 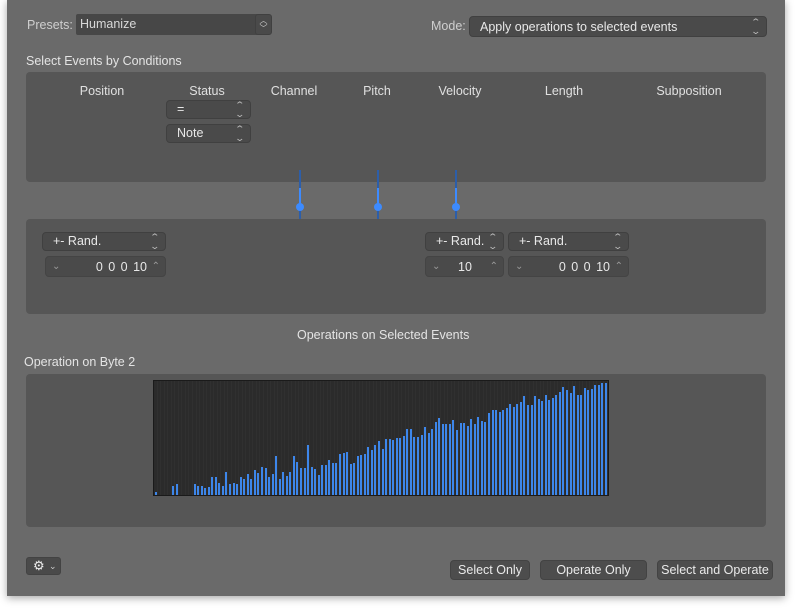 I want to click on length-value: 0 0 0 10, so click(x=584, y=267).